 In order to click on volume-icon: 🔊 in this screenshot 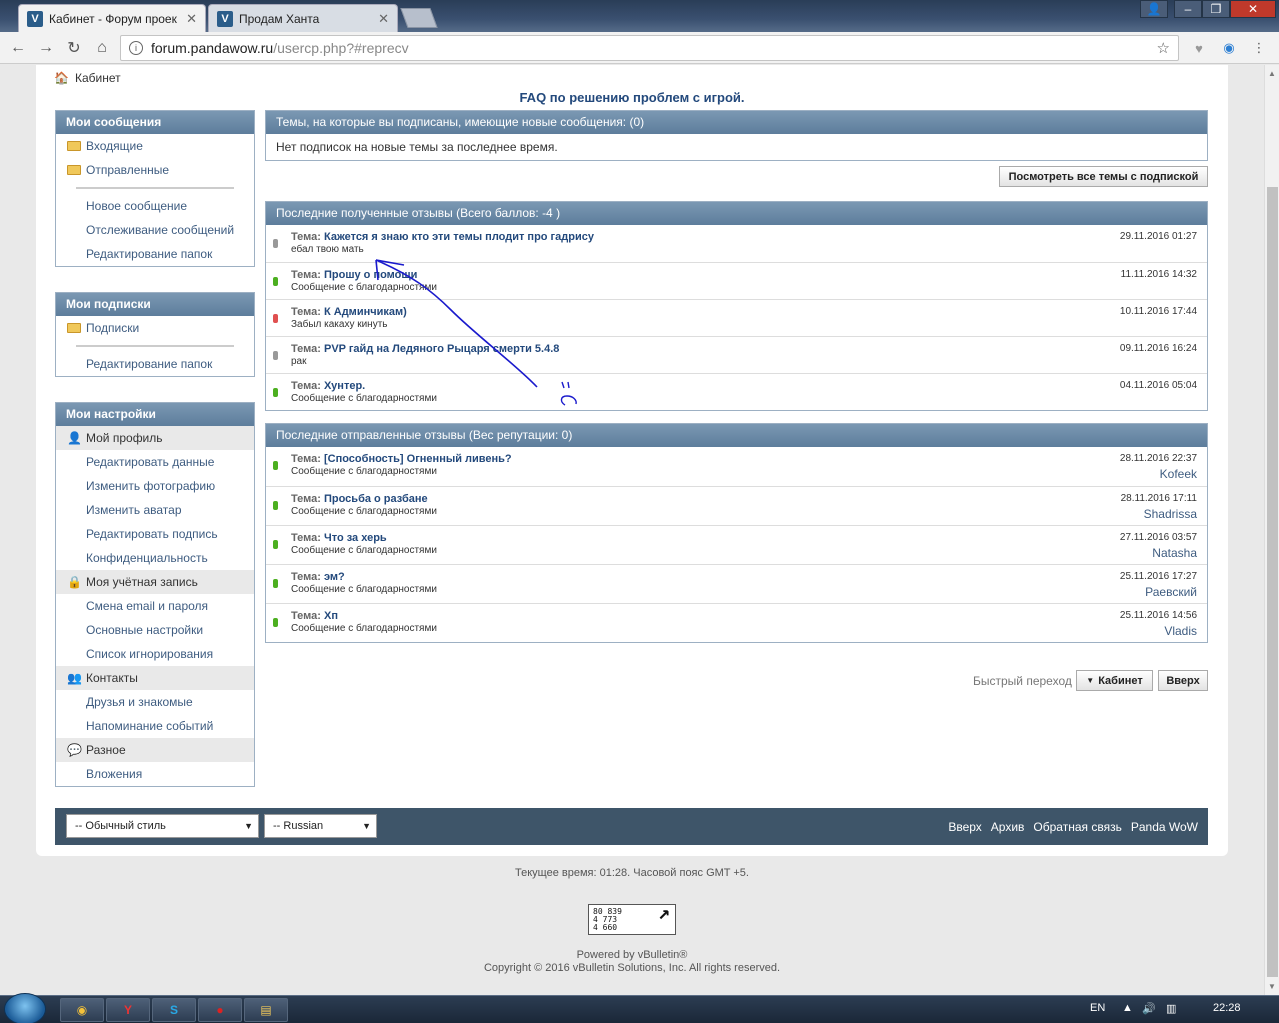, I will do `click(1149, 1008)`.